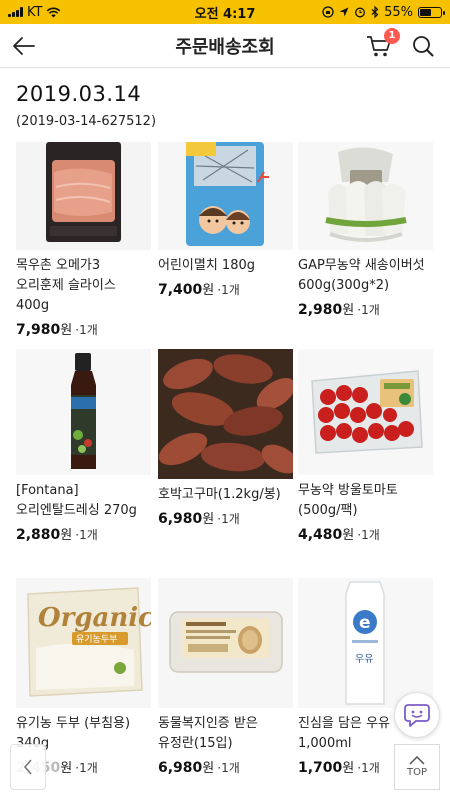  I want to click on product-price-line: 2,880원 ·1개, so click(83, 533).